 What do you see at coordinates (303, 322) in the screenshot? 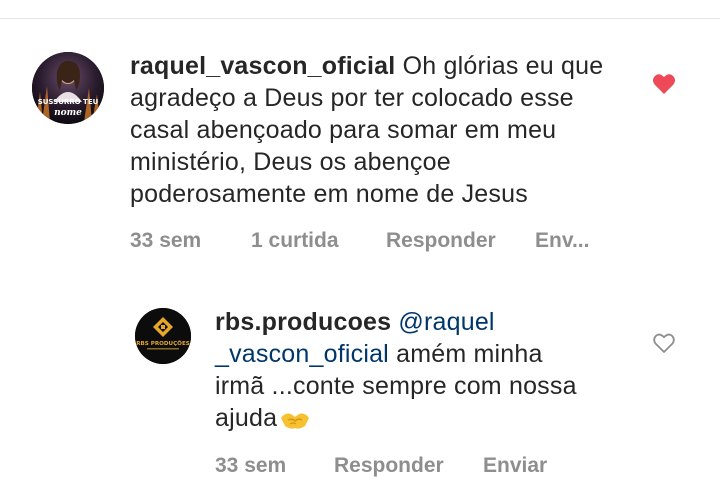
I see `reply-username: rbs.producoes` at bounding box center [303, 322].